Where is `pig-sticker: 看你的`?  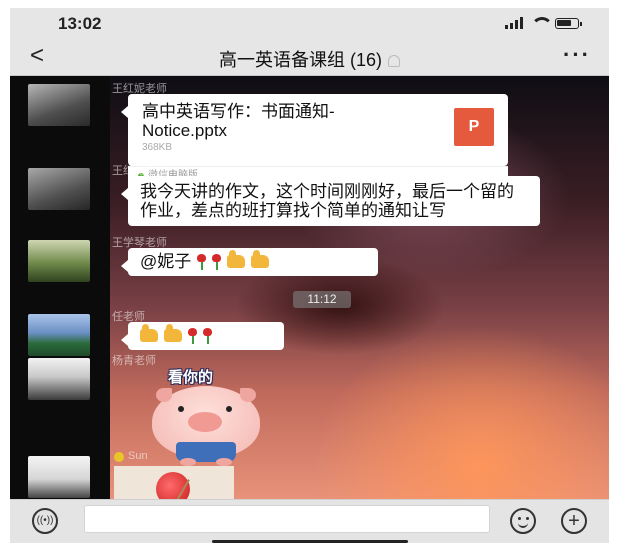 pig-sticker: 看你的 is located at coordinates (205, 416).